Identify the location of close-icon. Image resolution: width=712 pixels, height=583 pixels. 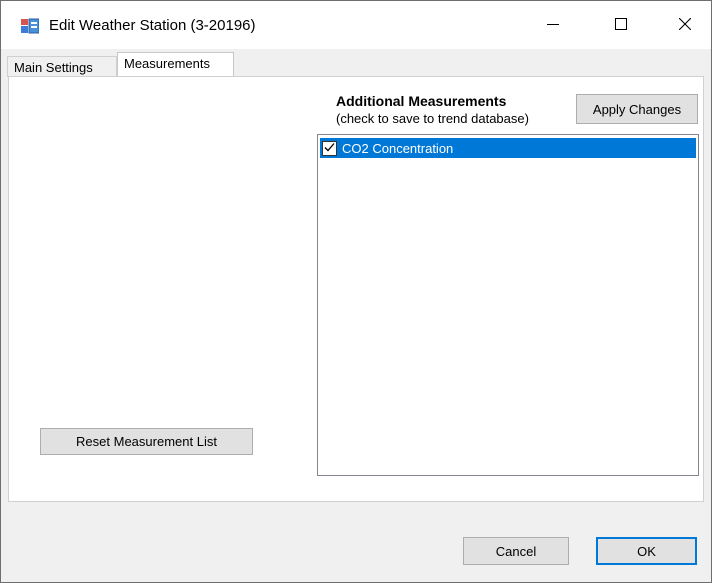
(685, 25).